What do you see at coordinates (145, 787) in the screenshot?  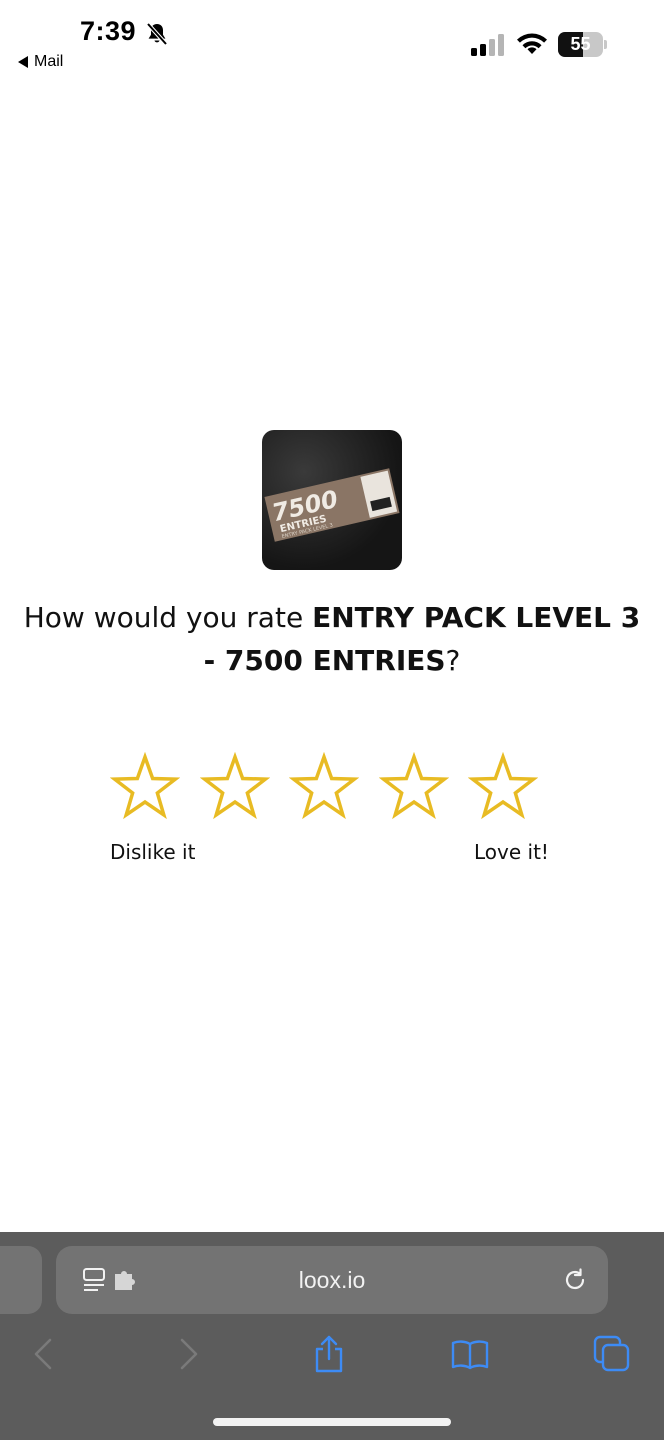 I see `star-1-icon` at bounding box center [145, 787].